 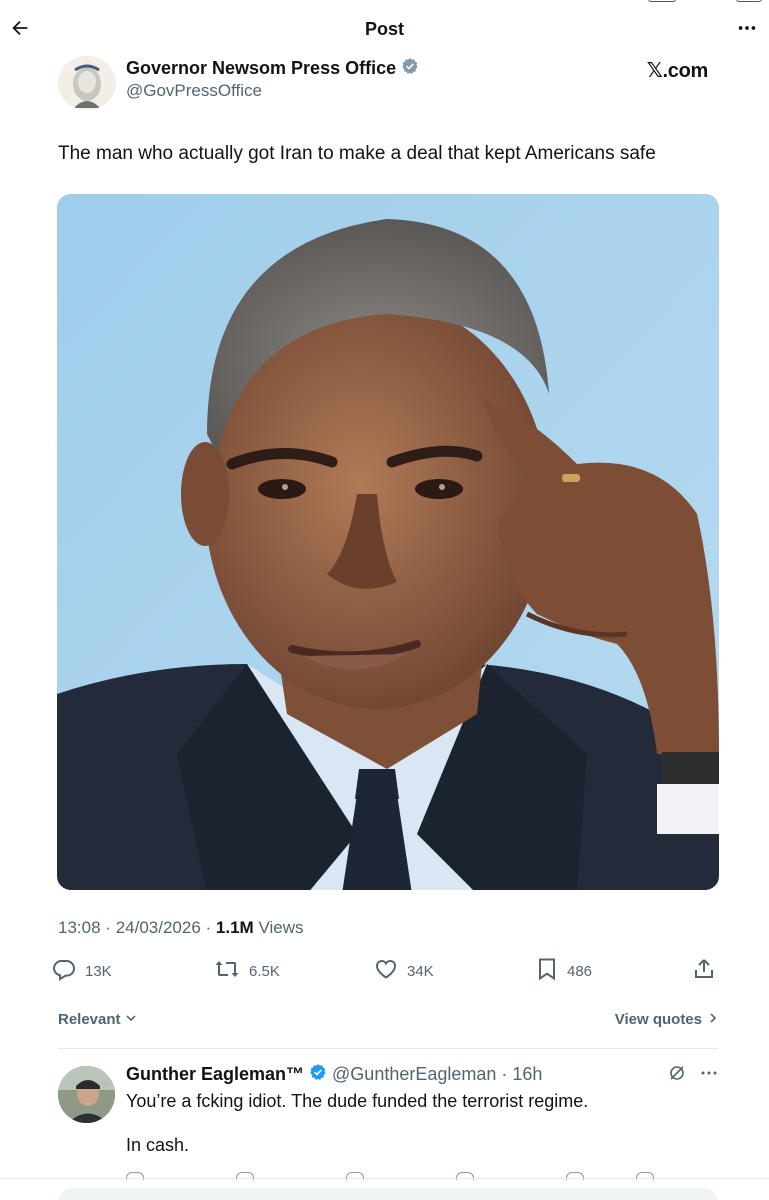 I want to click on like-count: 34K, so click(x=420, y=971).